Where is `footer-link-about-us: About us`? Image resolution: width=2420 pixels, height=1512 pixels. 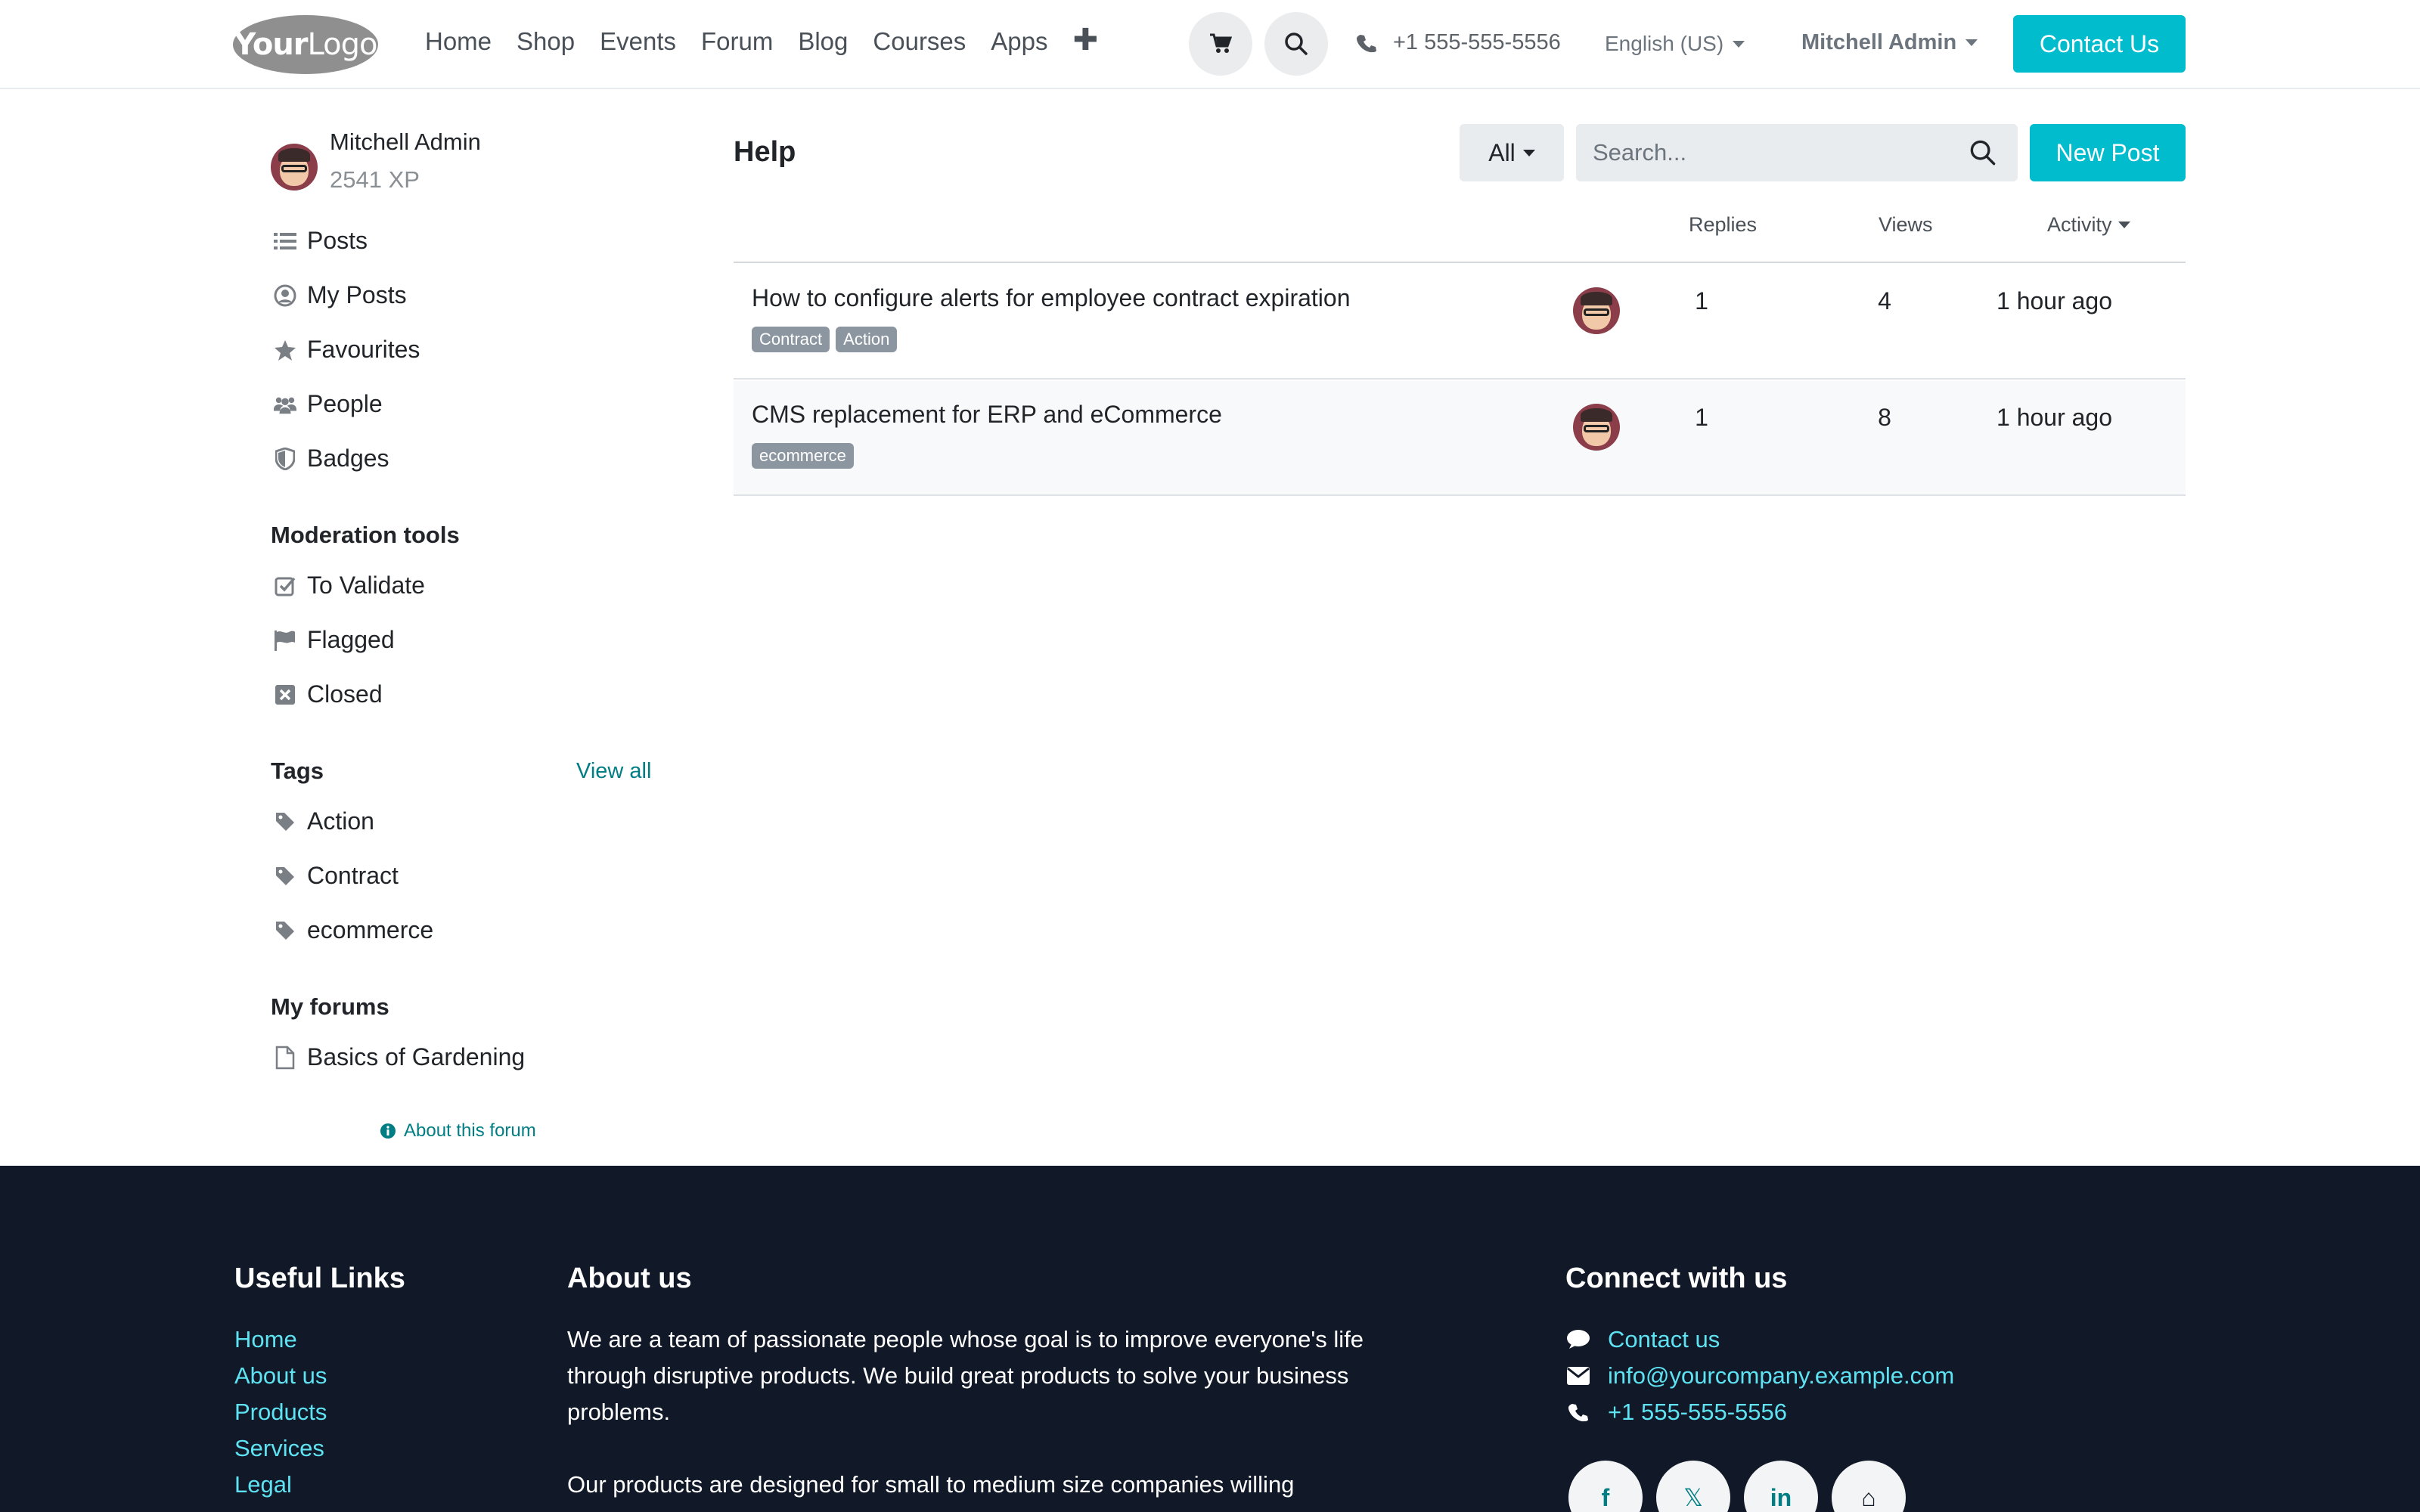 footer-link-about-us: About us is located at coordinates (280, 1376).